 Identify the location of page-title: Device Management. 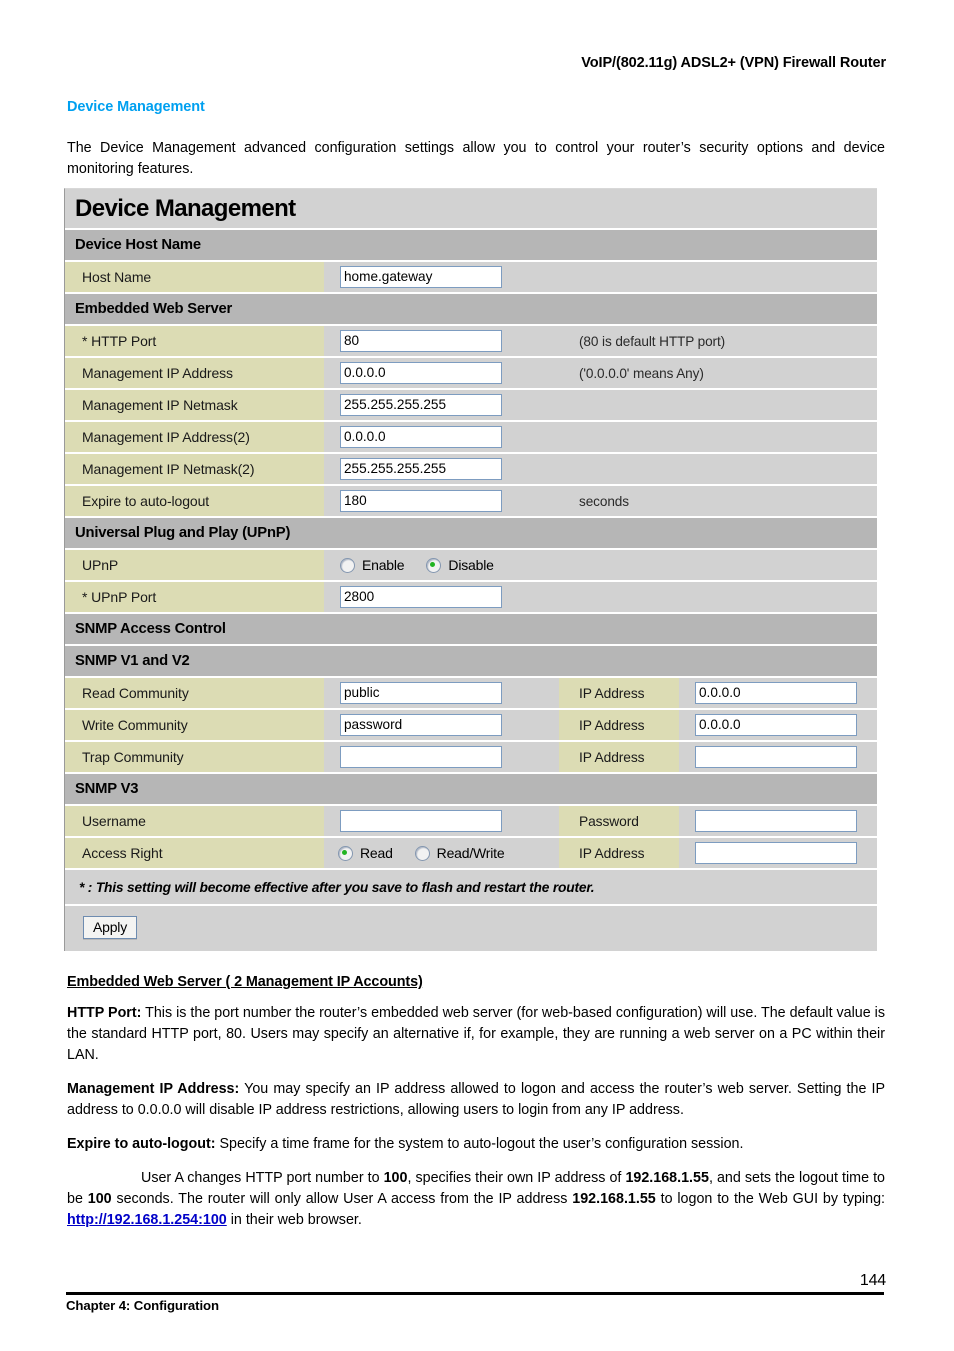
(136, 107).